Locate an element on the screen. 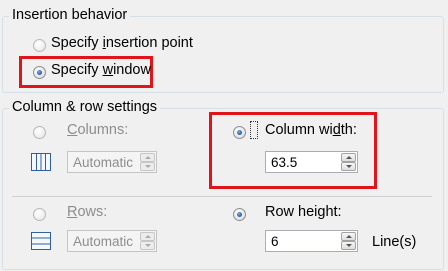 The width and height of the screenshot is (448, 271). columns-icon is located at coordinates (41, 162).